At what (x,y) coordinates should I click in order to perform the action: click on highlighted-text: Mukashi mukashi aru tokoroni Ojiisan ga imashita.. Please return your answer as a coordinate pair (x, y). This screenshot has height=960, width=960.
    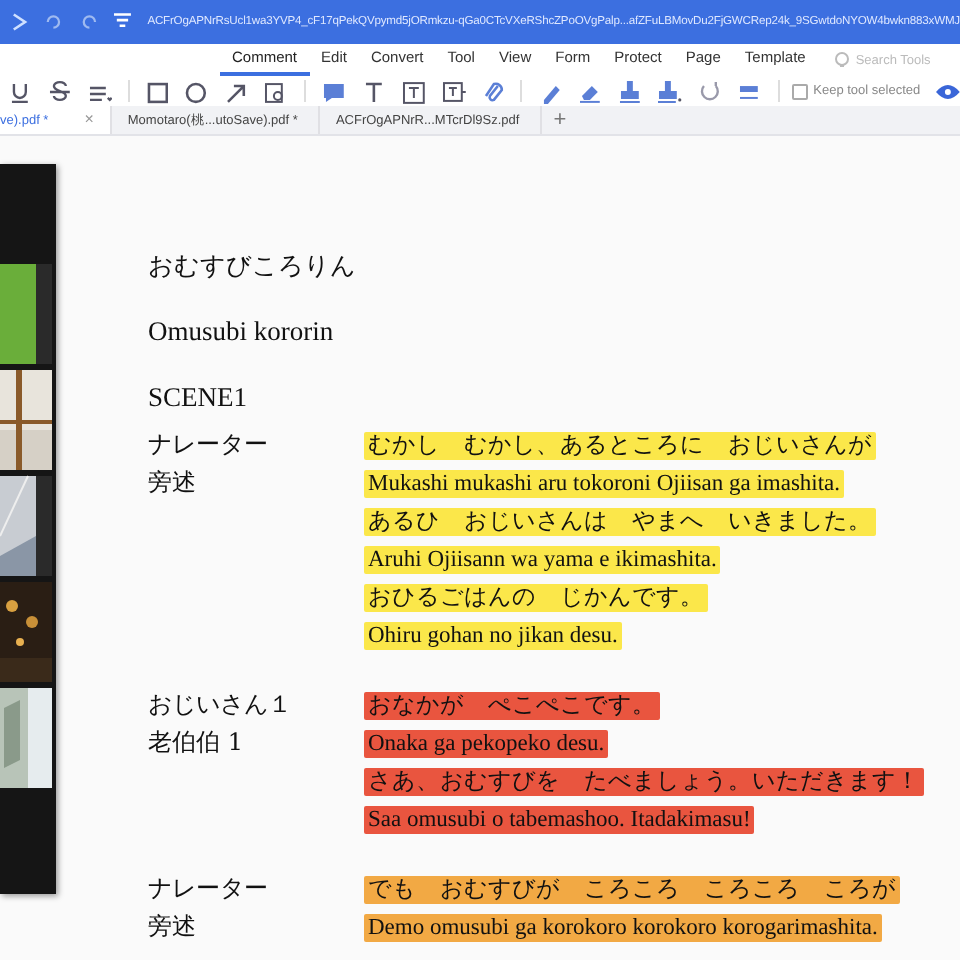
    Looking at the image, I should click on (604, 483).